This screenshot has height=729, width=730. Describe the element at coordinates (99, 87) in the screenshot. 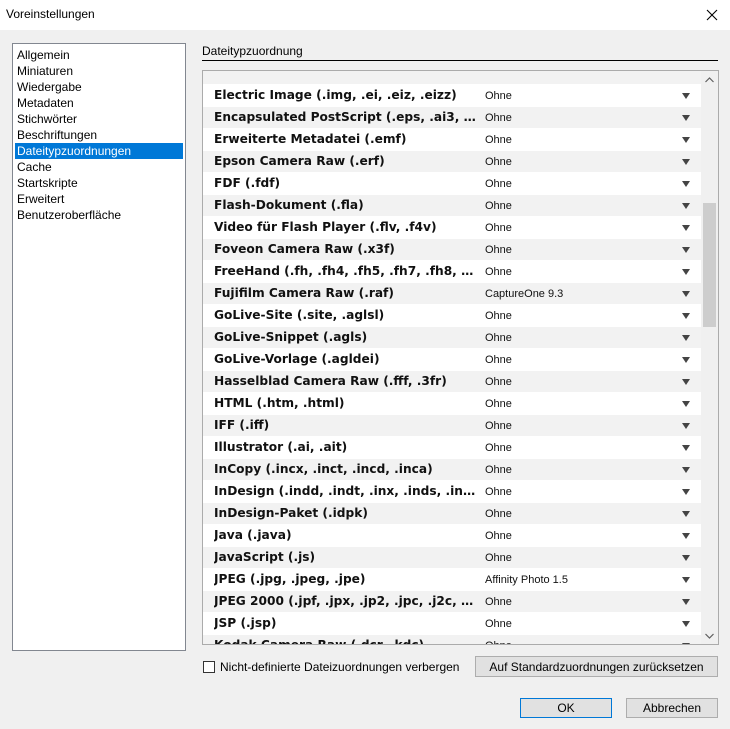

I see `sidebar-item-wiedergabe: Wiedergabe` at that location.